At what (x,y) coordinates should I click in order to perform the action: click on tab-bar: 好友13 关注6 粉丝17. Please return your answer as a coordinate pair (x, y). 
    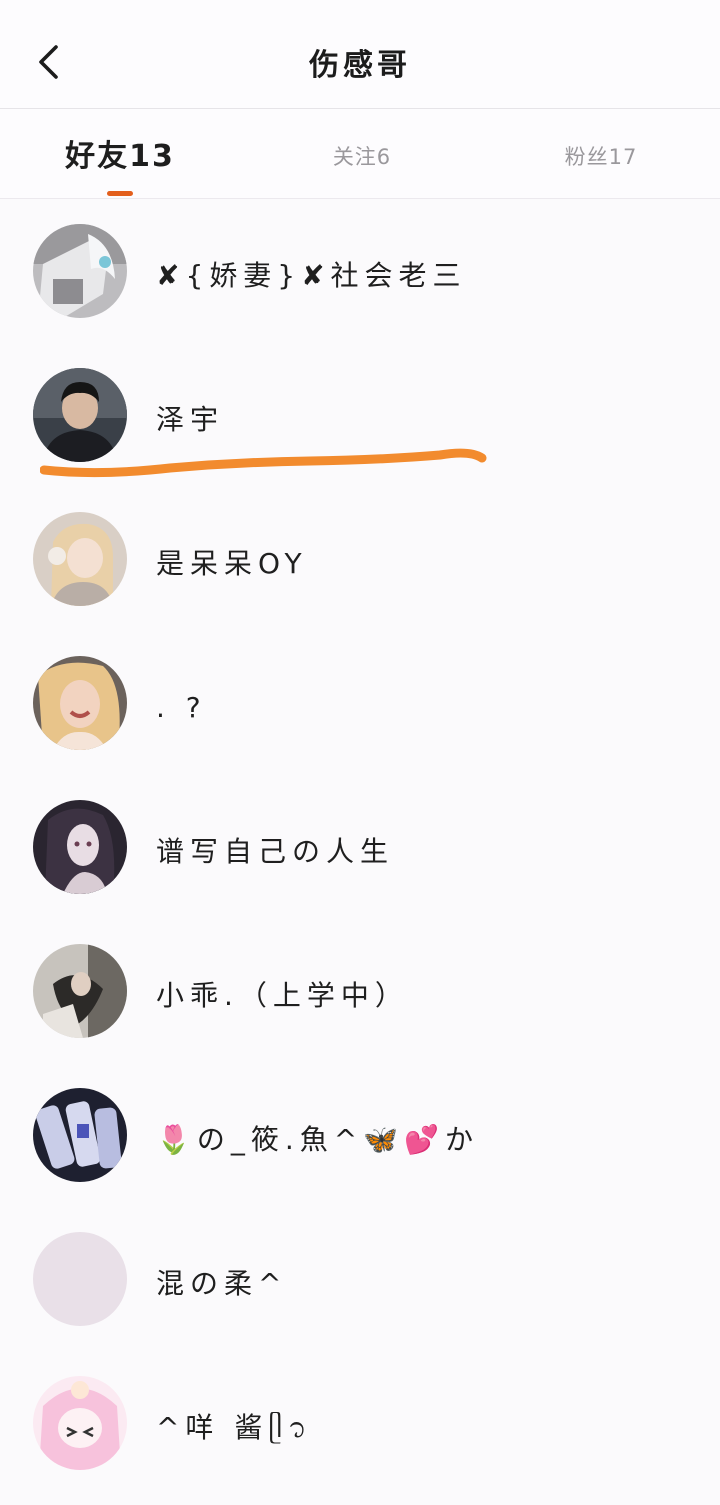
    Looking at the image, I should click on (360, 154).